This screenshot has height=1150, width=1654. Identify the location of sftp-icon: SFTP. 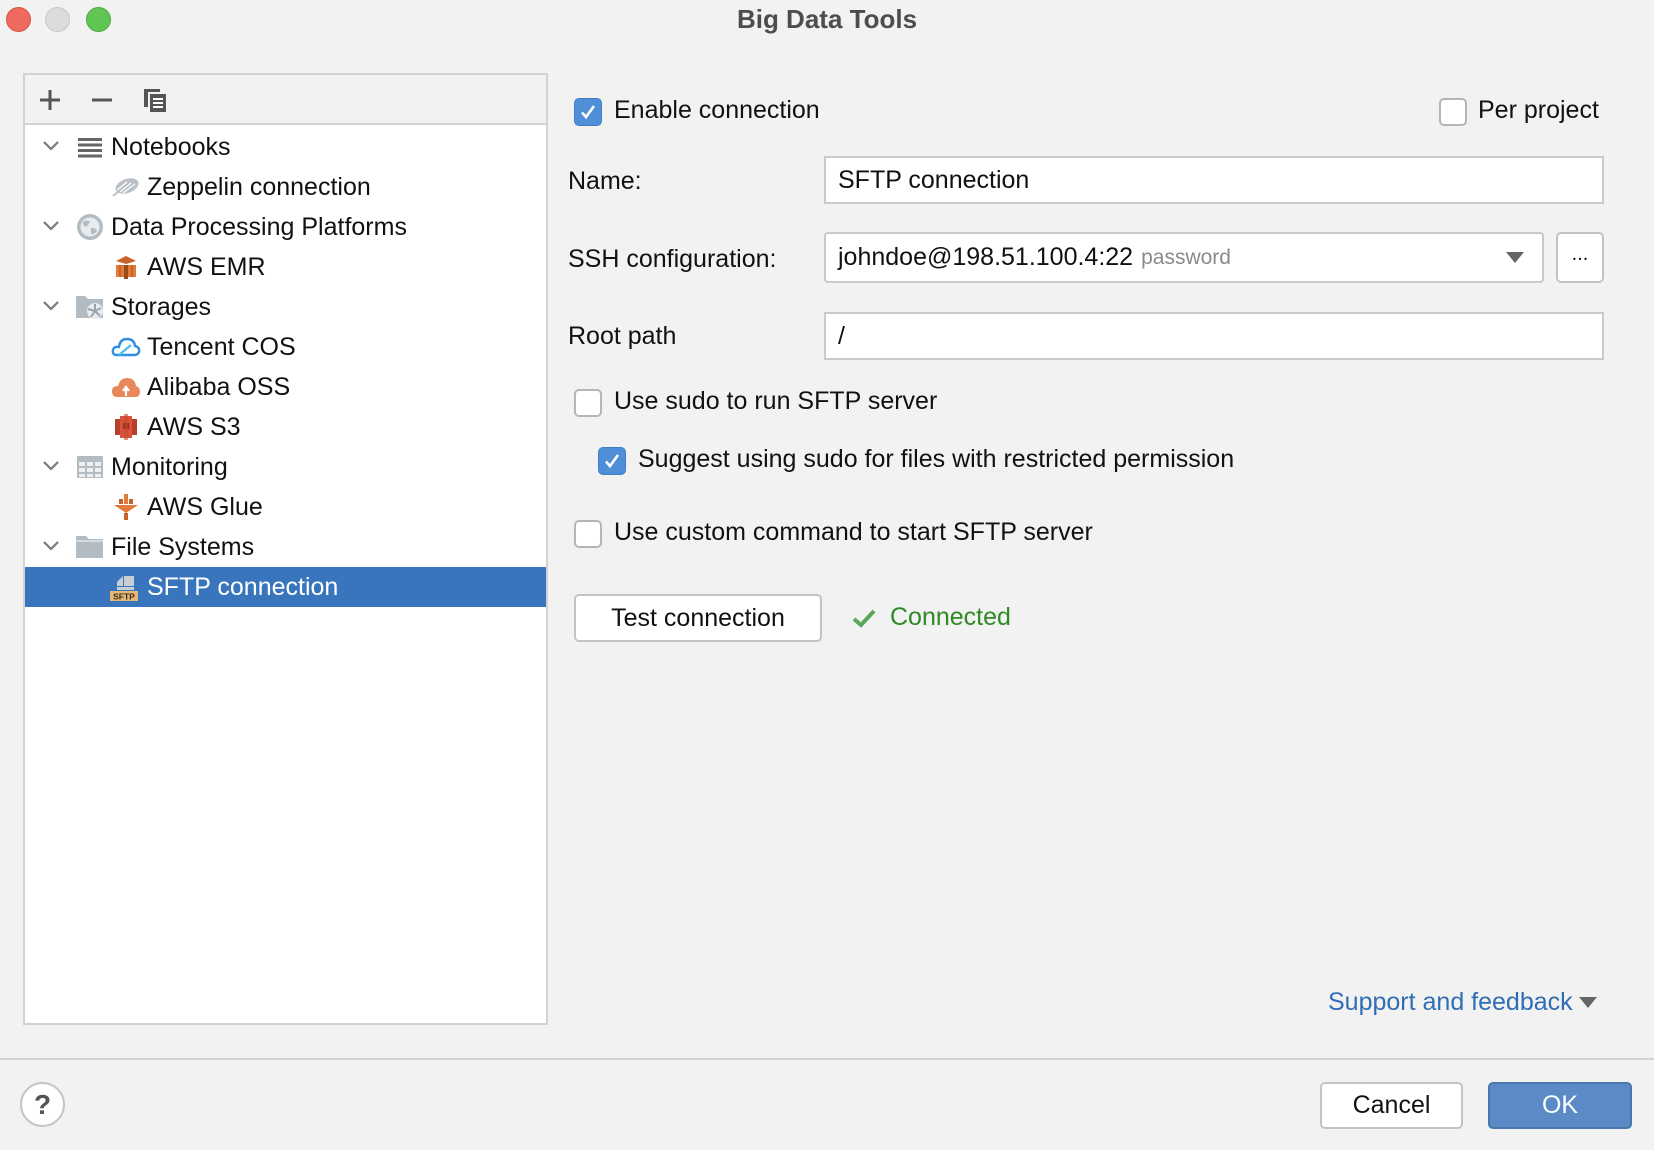
(124, 587).